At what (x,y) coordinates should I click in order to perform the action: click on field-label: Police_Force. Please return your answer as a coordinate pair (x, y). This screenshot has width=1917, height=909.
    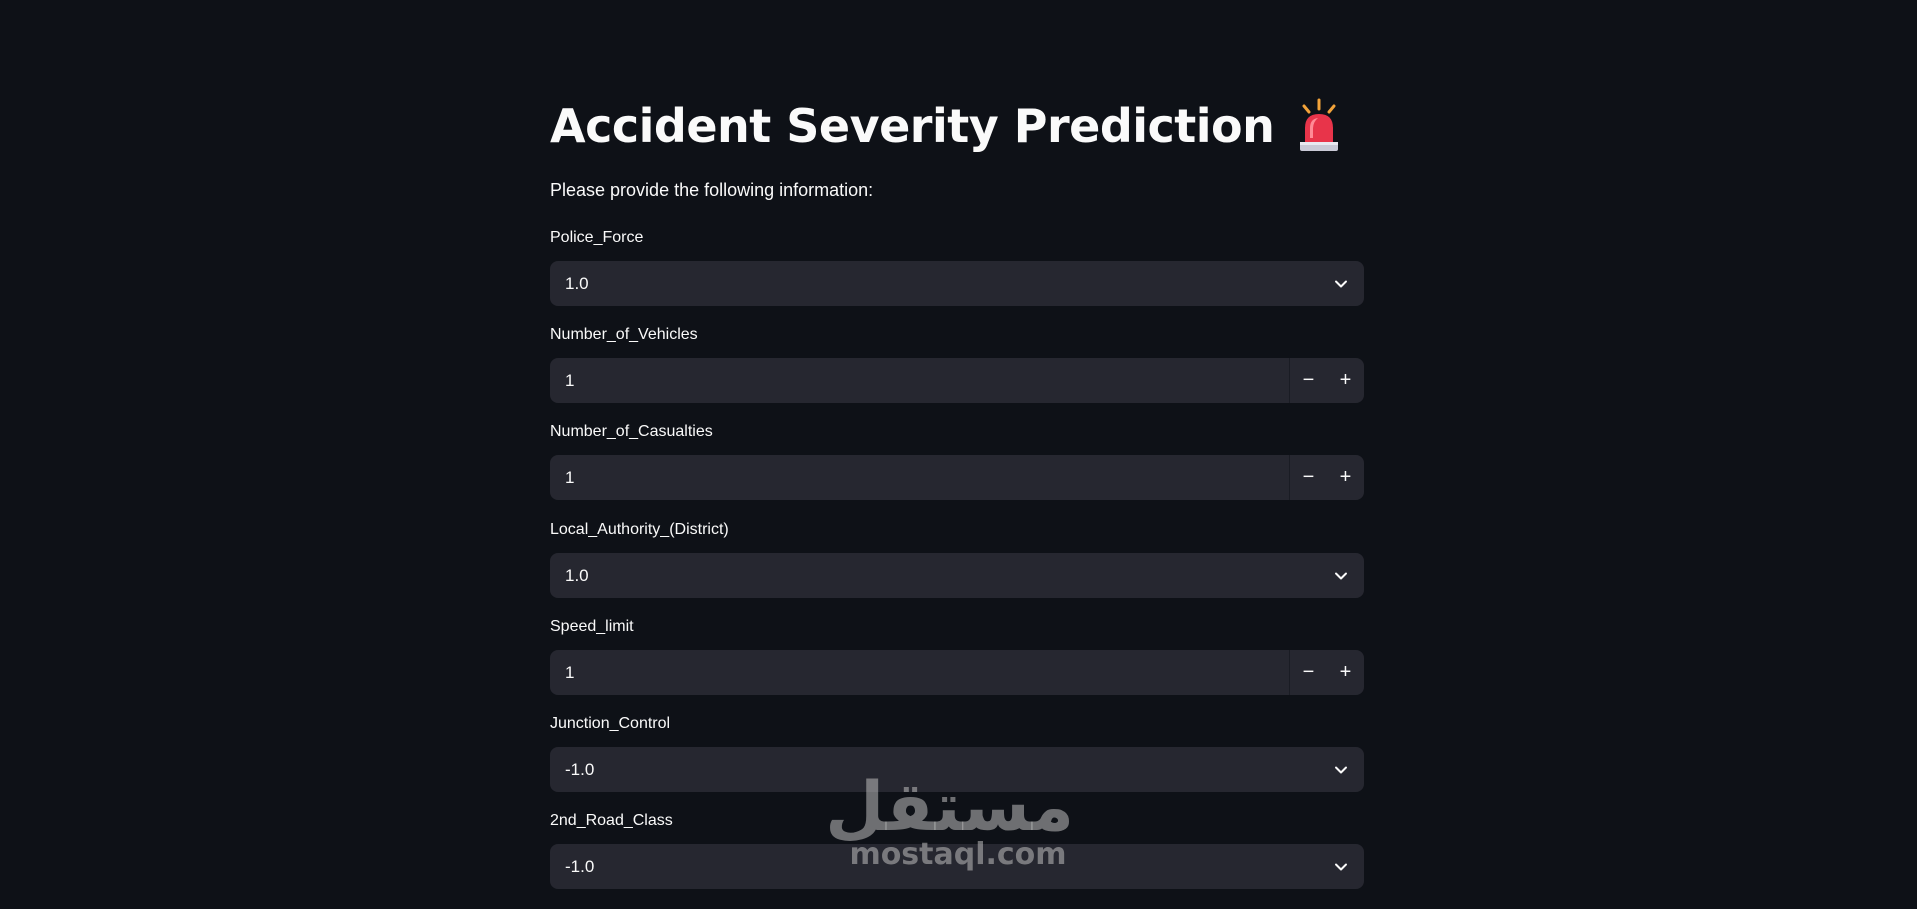
    Looking at the image, I should click on (597, 237).